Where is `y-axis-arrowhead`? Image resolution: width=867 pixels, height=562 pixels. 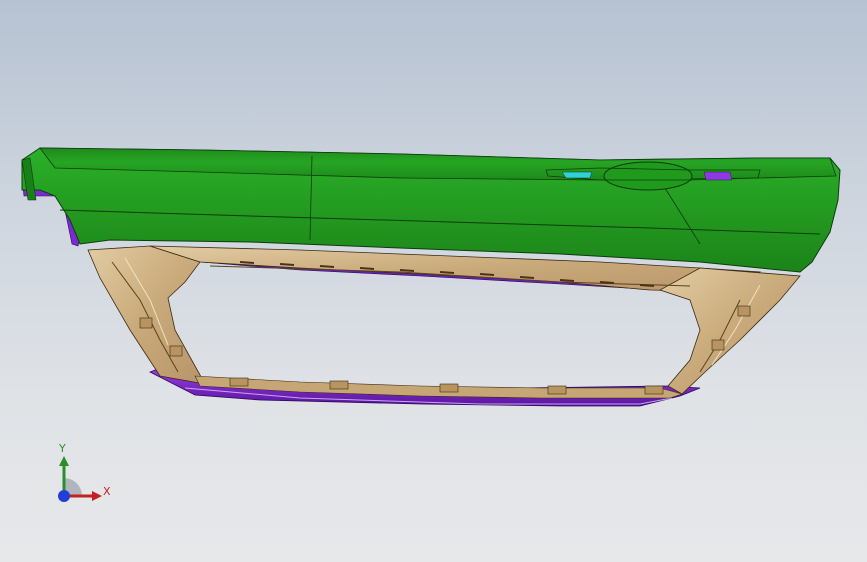 y-axis-arrowhead is located at coordinates (64, 461).